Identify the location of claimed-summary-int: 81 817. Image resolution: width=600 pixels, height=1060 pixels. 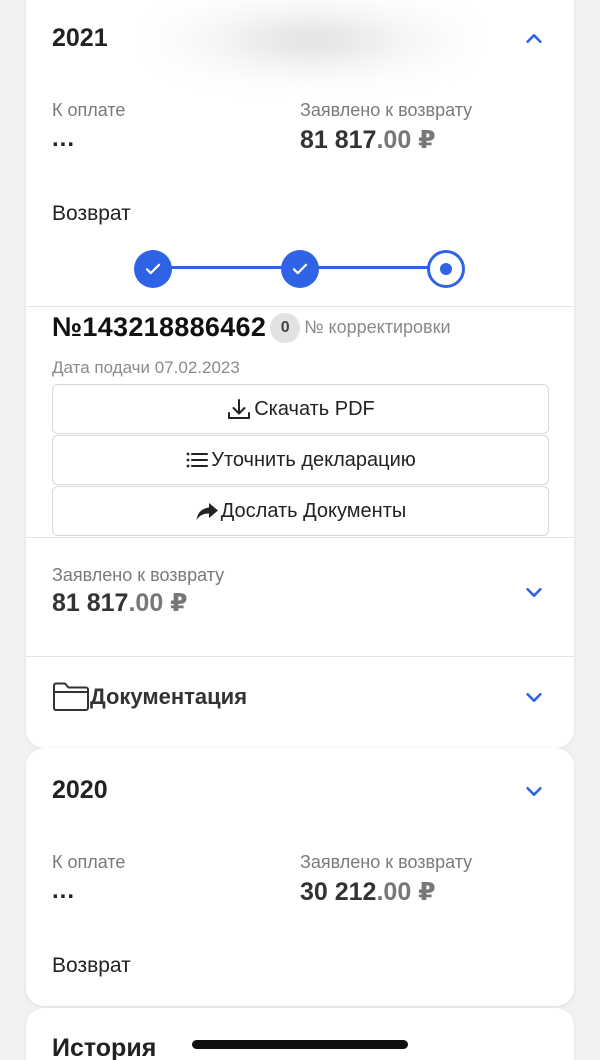
(90, 603).